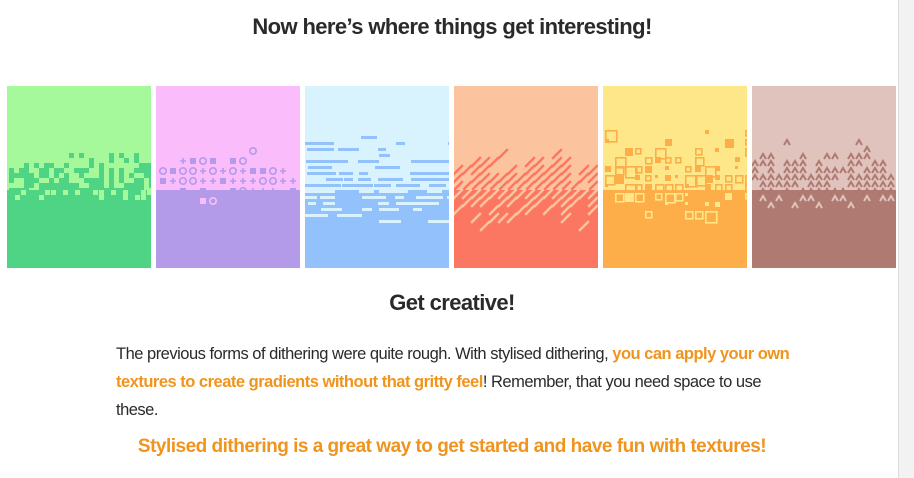 The image size is (914, 478). What do you see at coordinates (906, 239) in the screenshot?
I see `scrollbar-track` at bounding box center [906, 239].